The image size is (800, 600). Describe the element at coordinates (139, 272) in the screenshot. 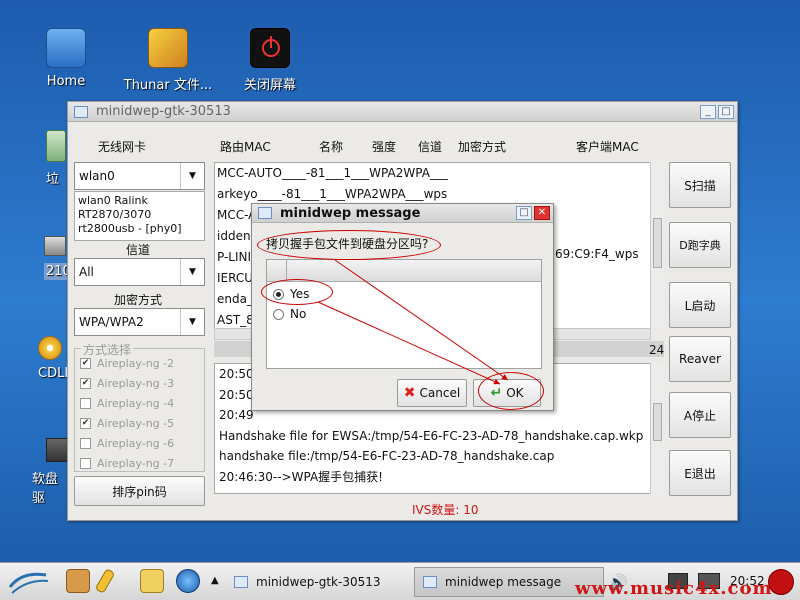

I see `channel-select: All ▼` at that location.